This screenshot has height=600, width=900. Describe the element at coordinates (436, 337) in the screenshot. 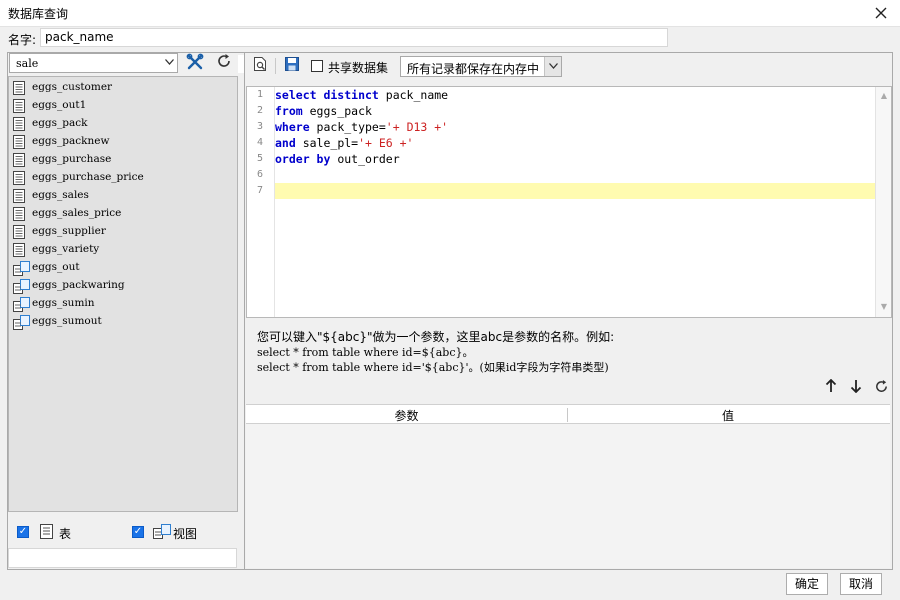

I see `hint-line-1: 您可以键入"${abc}"做为一个参数，这里abc是参数的名称。例如:` at that location.